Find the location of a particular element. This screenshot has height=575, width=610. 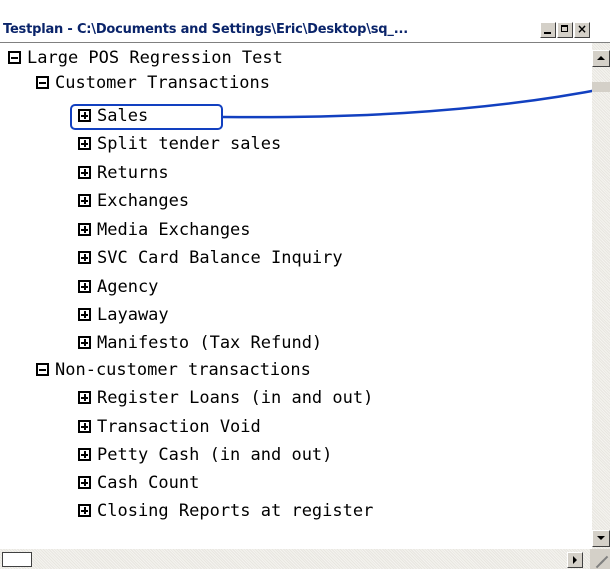

tree-item-label: Manifesto (Tax Refund) is located at coordinates (210, 343).